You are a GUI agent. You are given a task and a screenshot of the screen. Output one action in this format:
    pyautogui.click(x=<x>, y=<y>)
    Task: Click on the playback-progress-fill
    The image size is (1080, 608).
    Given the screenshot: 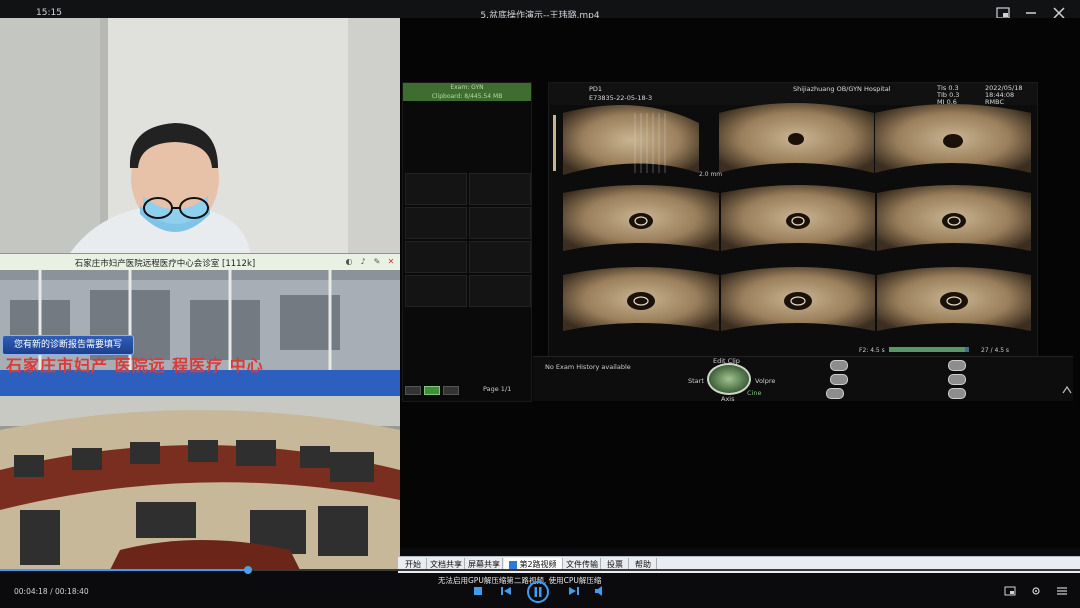 What is the action you would take?
    pyautogui.click(x=124, y=570)
    